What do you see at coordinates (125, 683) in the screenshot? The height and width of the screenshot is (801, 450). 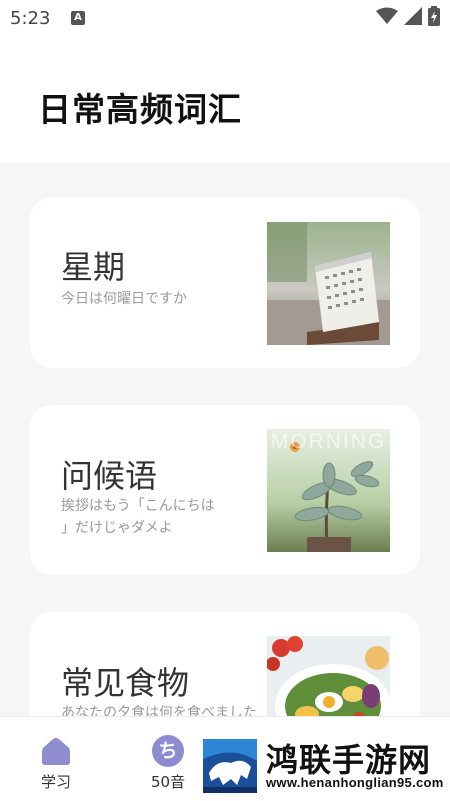 I see `card-title: 常见食物` at bounding box center [125, 683].